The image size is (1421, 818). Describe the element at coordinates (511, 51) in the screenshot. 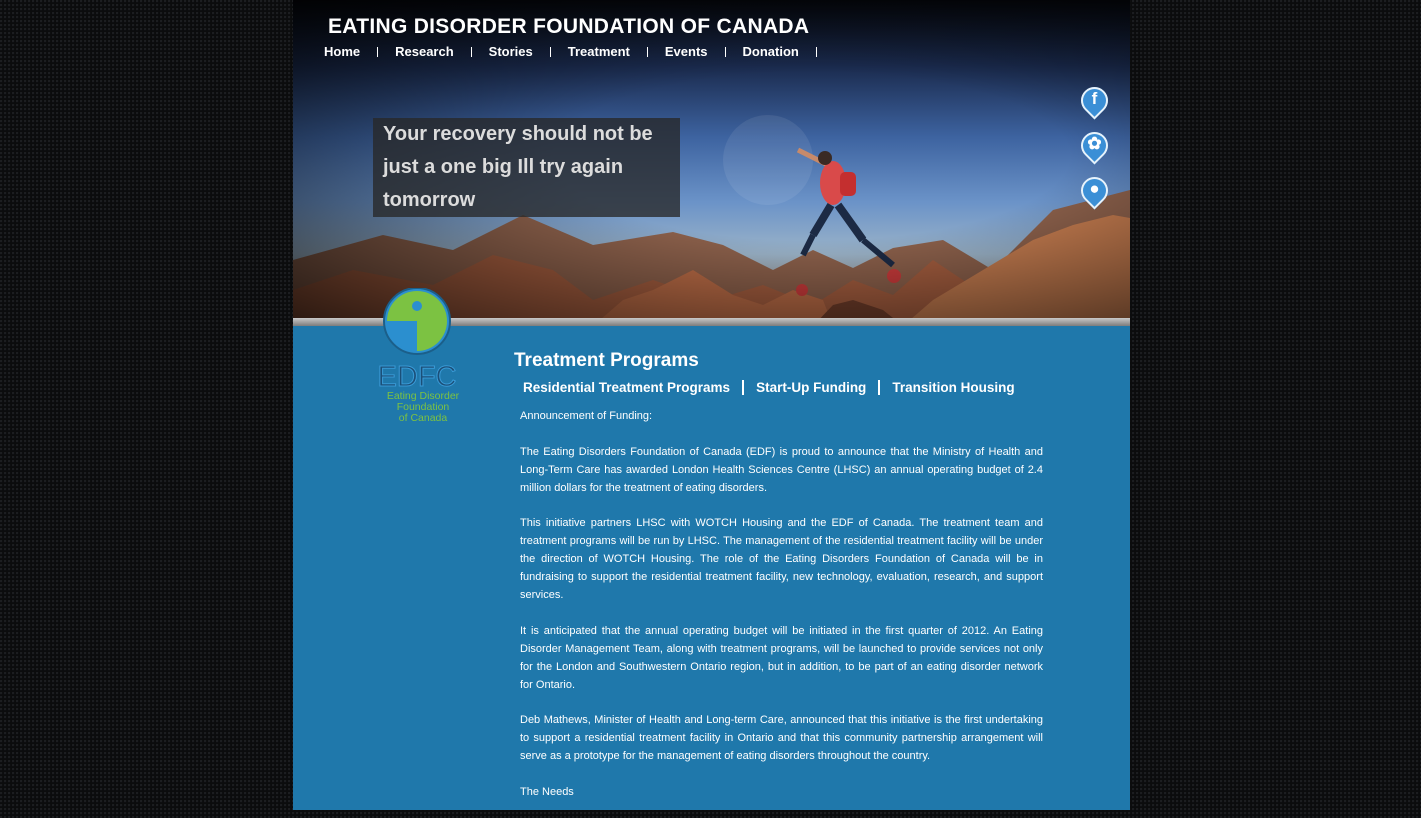

I see `nav-stories: Stories` at that location.